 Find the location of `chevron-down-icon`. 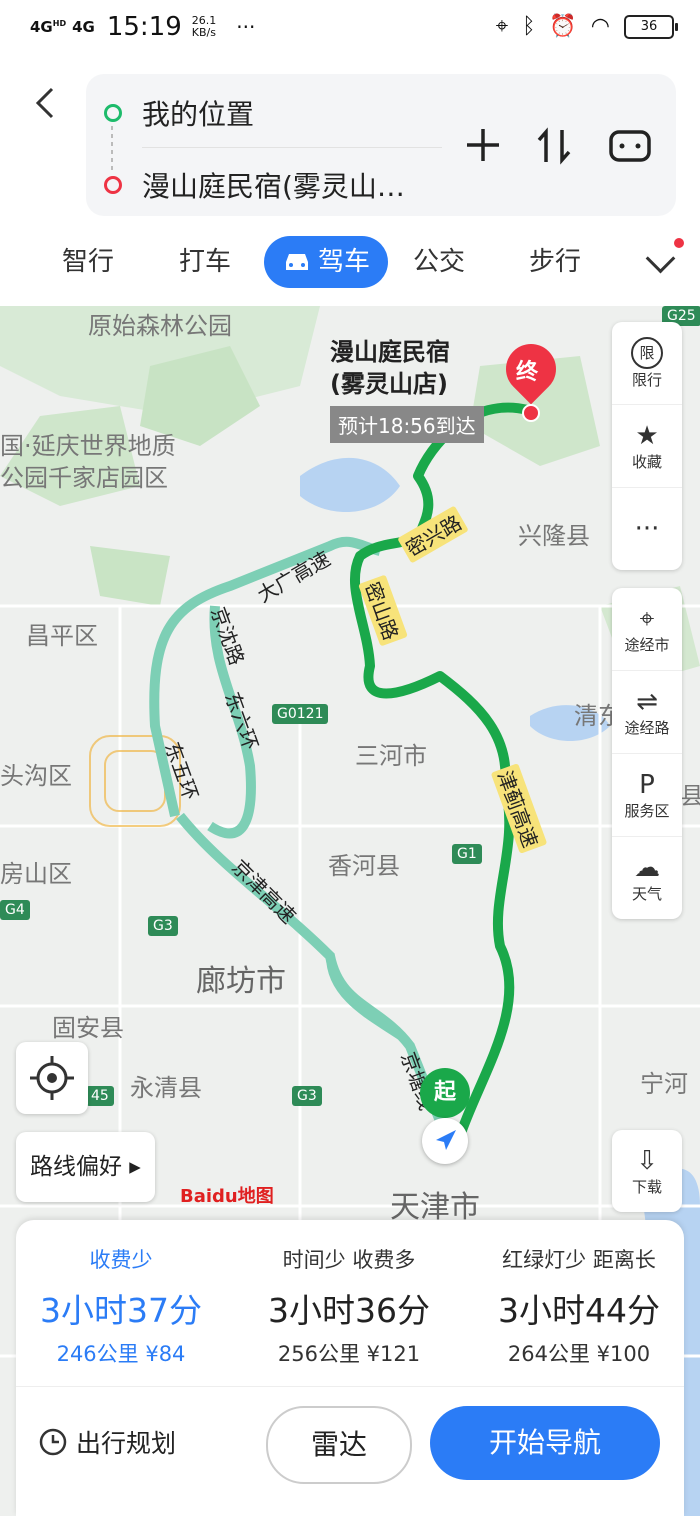

chevron-down-icon is located at coordinates (660, 258).